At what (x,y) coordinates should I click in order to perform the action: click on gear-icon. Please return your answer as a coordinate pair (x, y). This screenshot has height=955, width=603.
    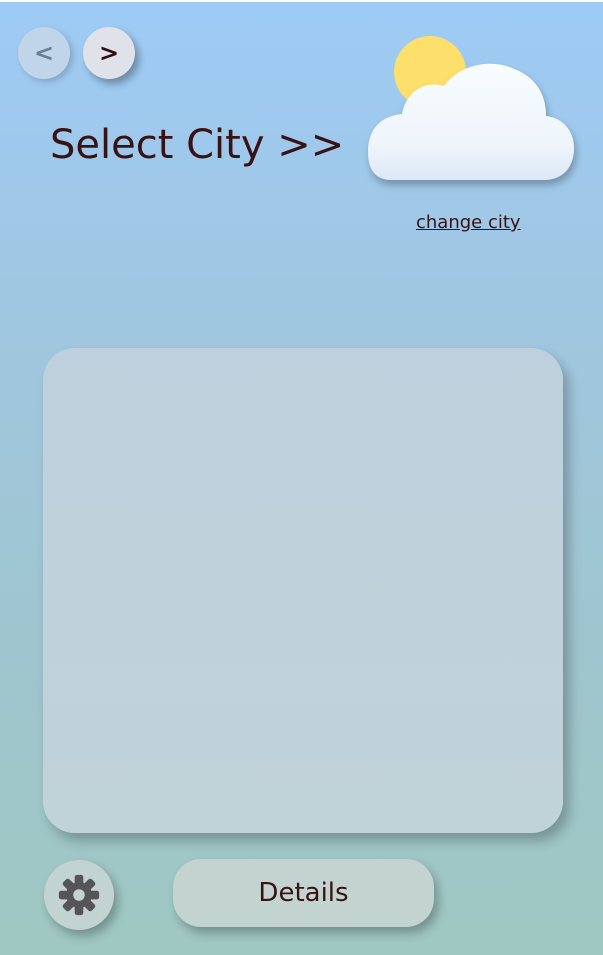
    Looking at the image, I should click on (79, 895).